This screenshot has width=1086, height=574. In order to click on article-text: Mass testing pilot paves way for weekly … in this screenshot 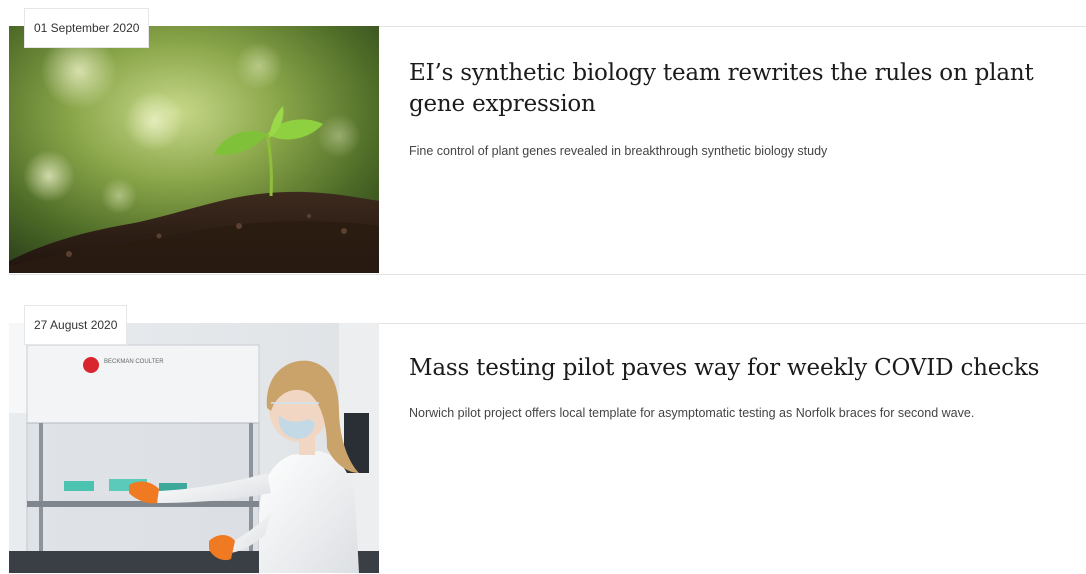, I will do `click(741, 388)`.